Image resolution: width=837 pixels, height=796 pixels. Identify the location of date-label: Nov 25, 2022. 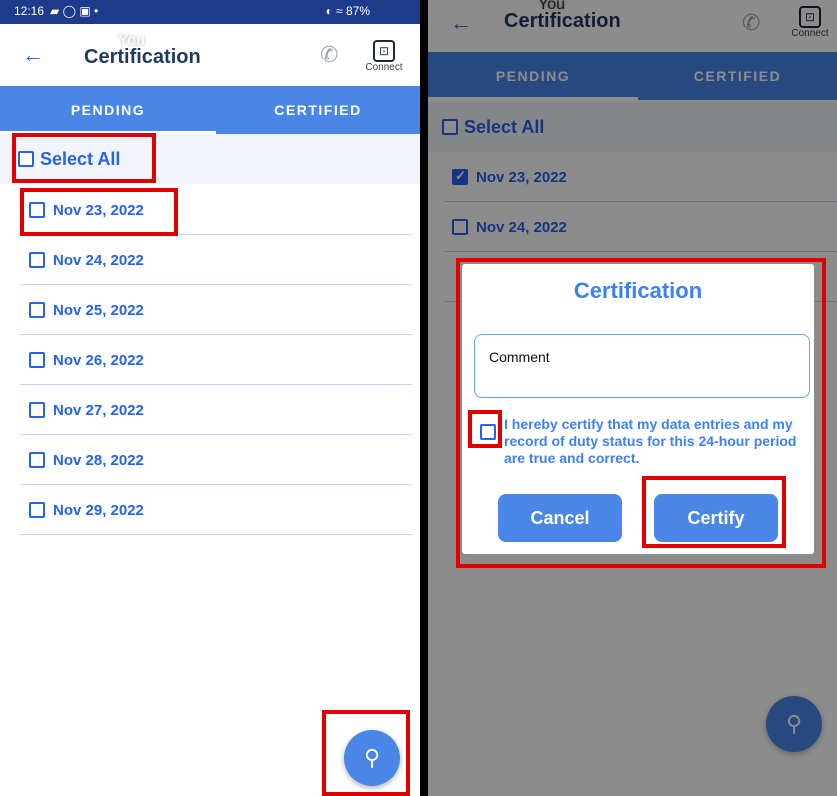
(98, 310).